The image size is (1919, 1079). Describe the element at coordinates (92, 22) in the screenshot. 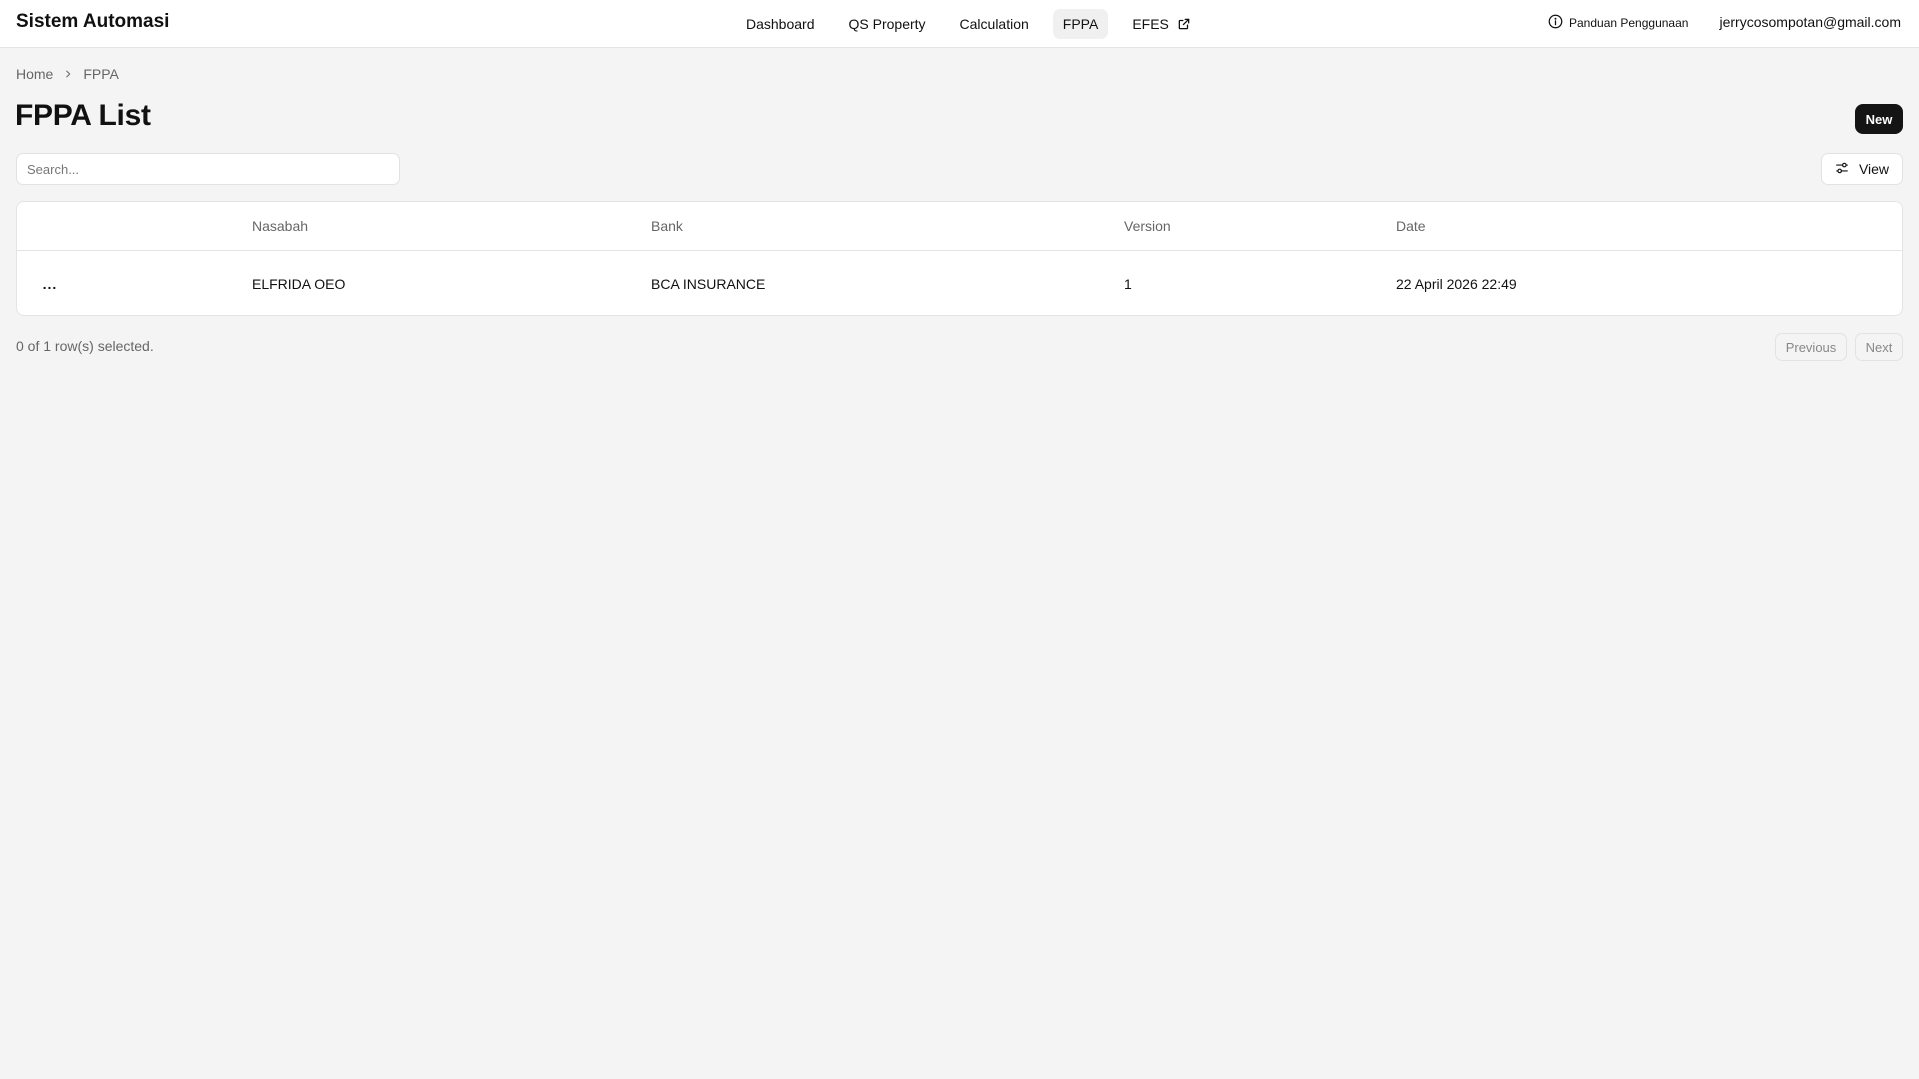

I see `app-title: Sistem Automasi` at that location.